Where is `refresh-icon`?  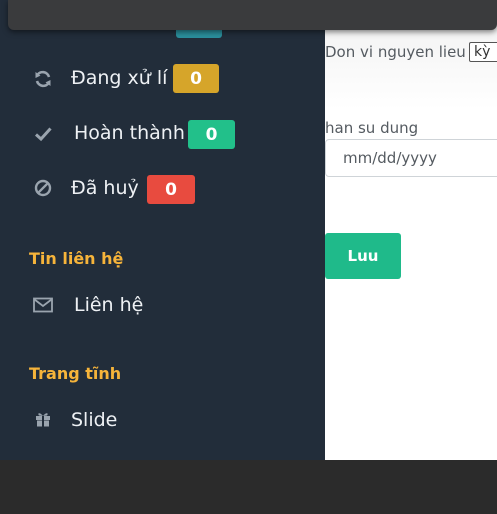
refresh-icon is located at coordinates (43, 79).